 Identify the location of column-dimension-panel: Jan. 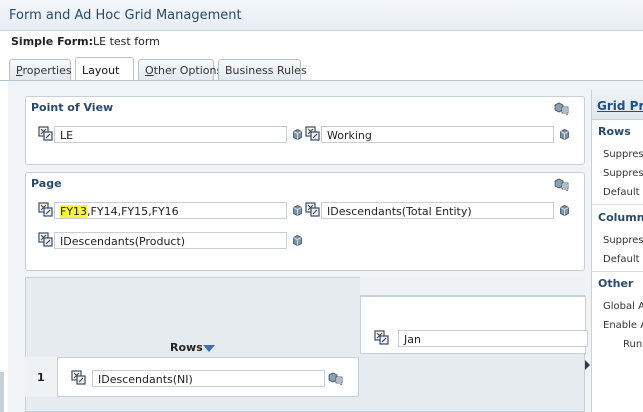
(474, 325).